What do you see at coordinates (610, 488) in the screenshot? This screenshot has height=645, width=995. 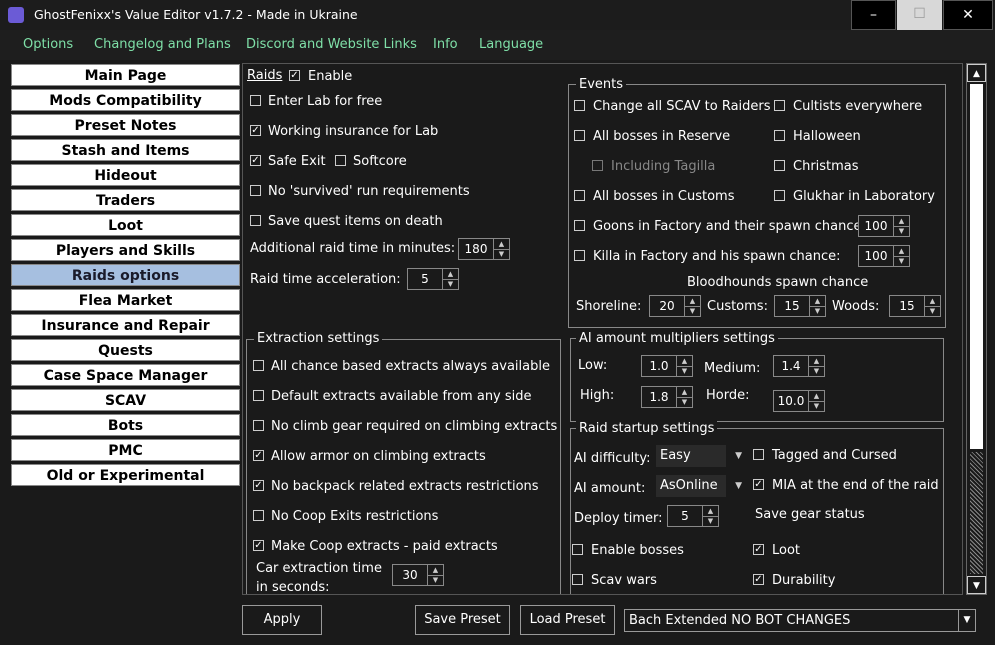 I see `ai-amount-label: AI amount:` at bounding box center [610, 488].